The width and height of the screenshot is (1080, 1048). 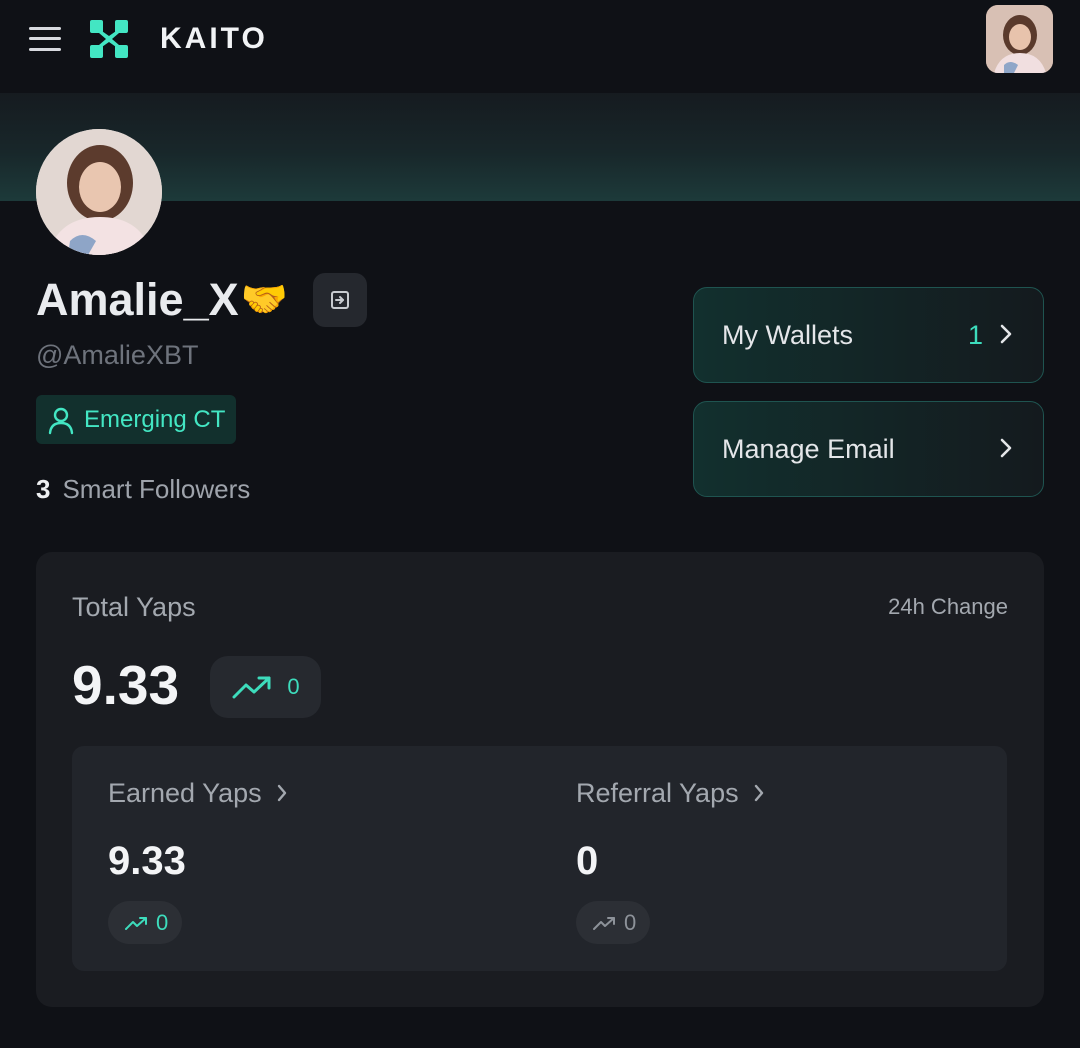 I want to click on total-yaps-change-badge: 0, so click(x=265, y=687).